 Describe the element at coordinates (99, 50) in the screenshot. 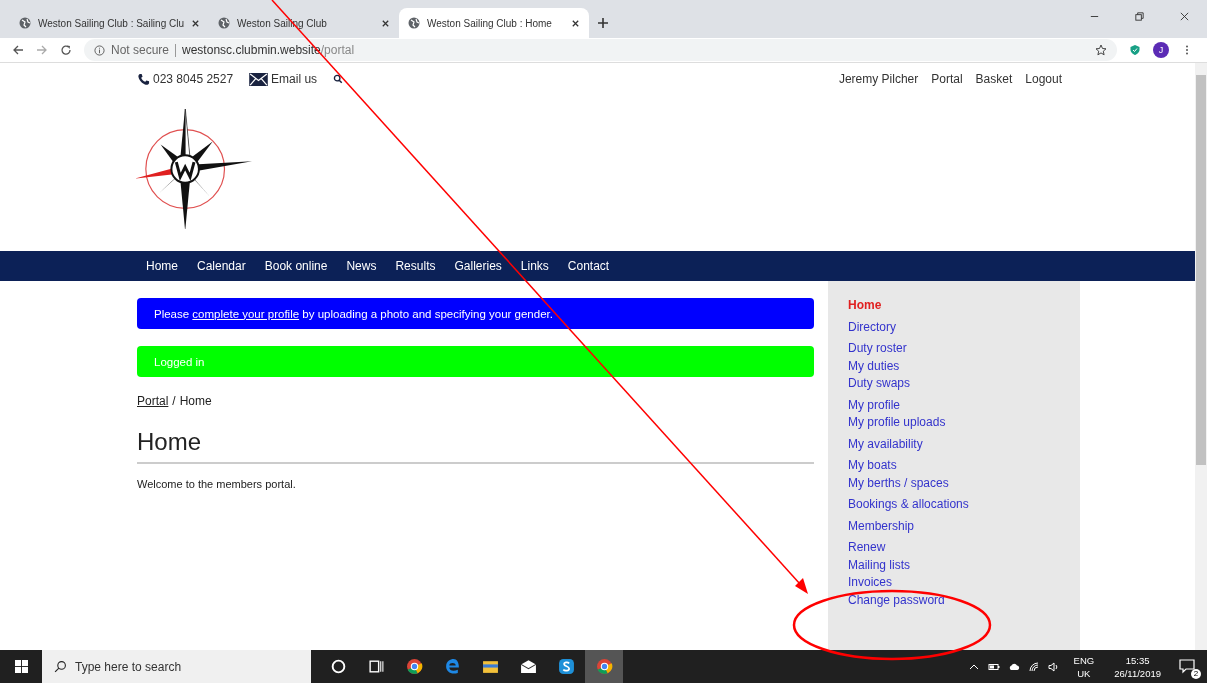

I see `info-icon` at that location.